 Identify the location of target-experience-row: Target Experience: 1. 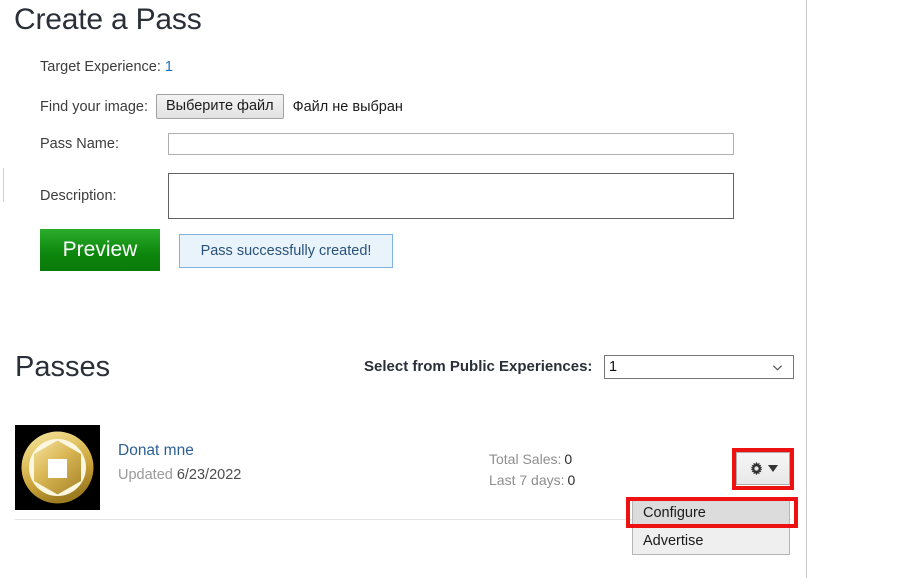
(106, 67).